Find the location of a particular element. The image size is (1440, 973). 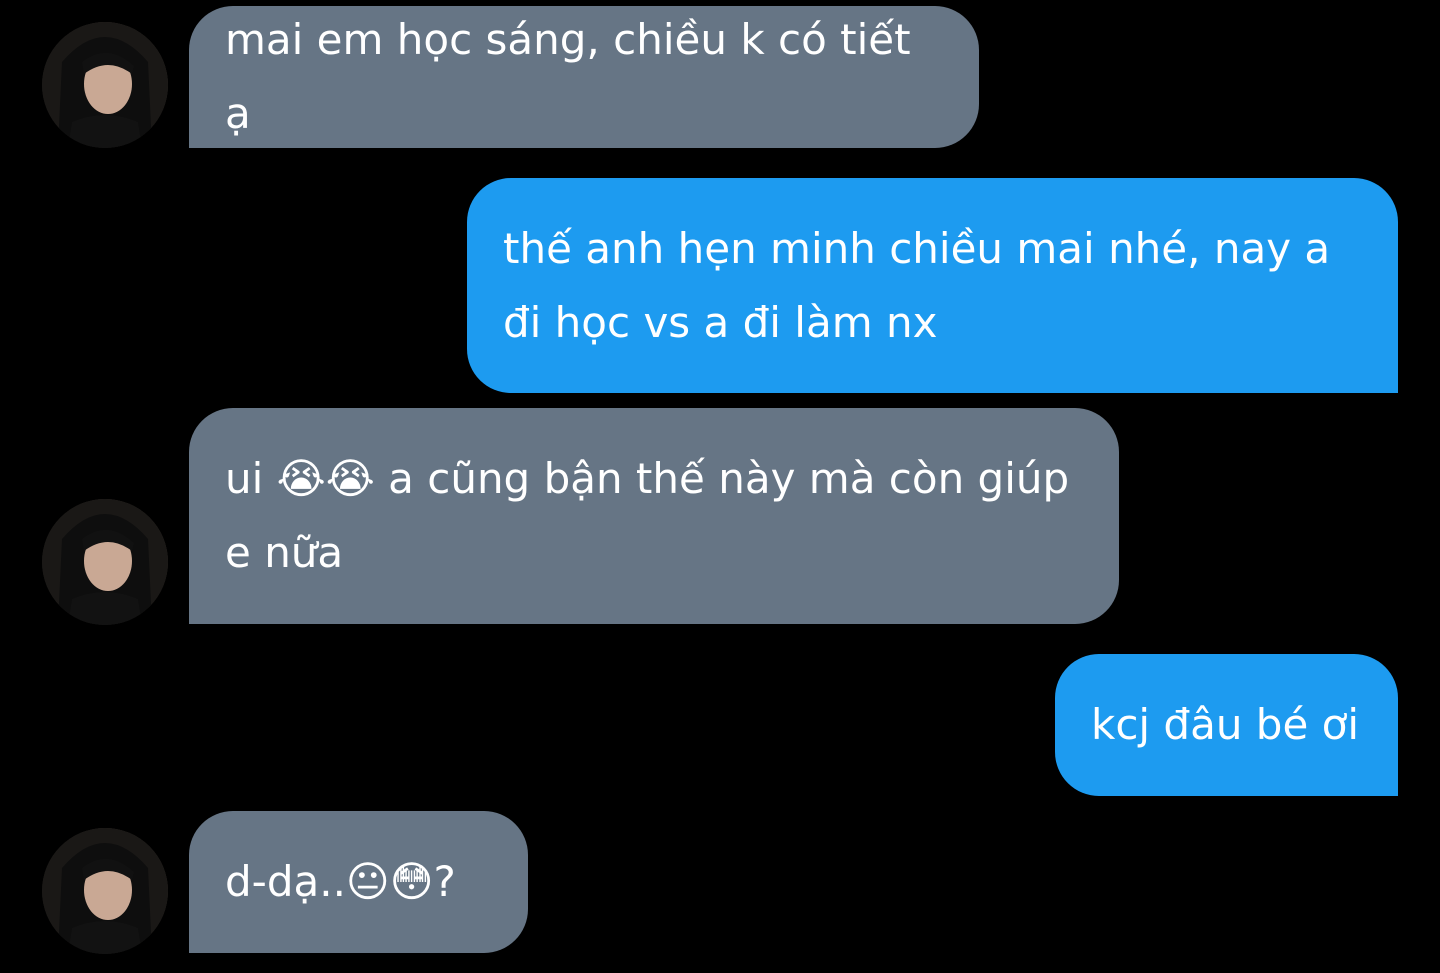

message-bubble-incoming: d-dạ..😐😳? is located at coordinates (358, 882).